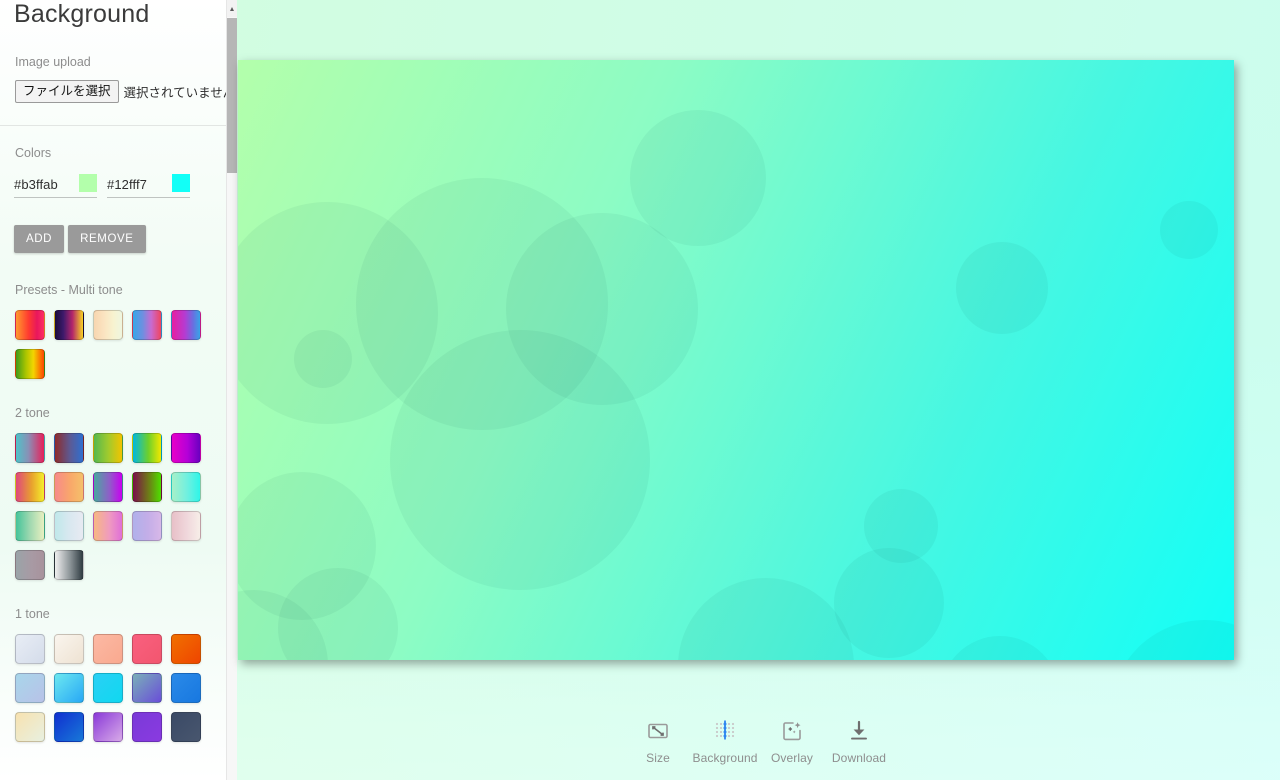  Describe the element at coordinates (67, 91) in the screenshot. I see `choose-file-button: ファイルを選択` at that location.